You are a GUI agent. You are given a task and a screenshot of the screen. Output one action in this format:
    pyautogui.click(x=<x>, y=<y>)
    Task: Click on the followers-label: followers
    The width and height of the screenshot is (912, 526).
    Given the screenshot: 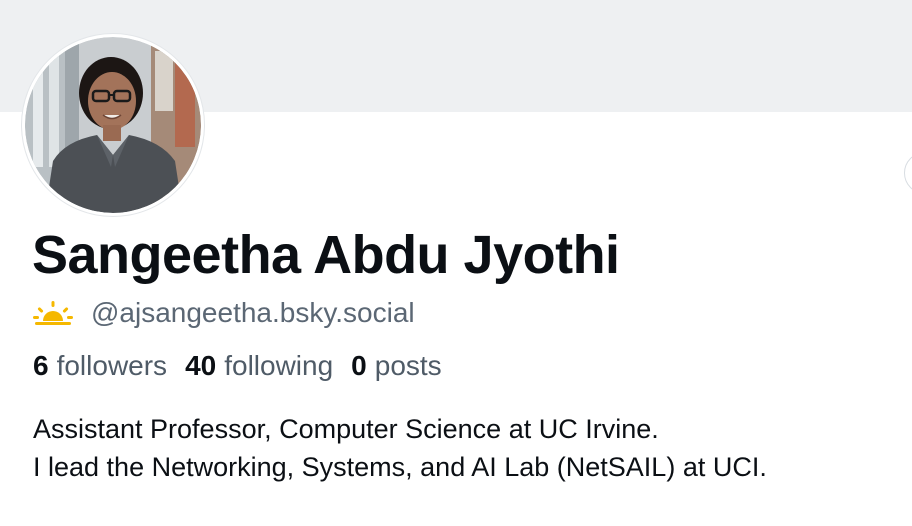 What is the action you would take?
    pyautogui.click(x=112, y=365)
    